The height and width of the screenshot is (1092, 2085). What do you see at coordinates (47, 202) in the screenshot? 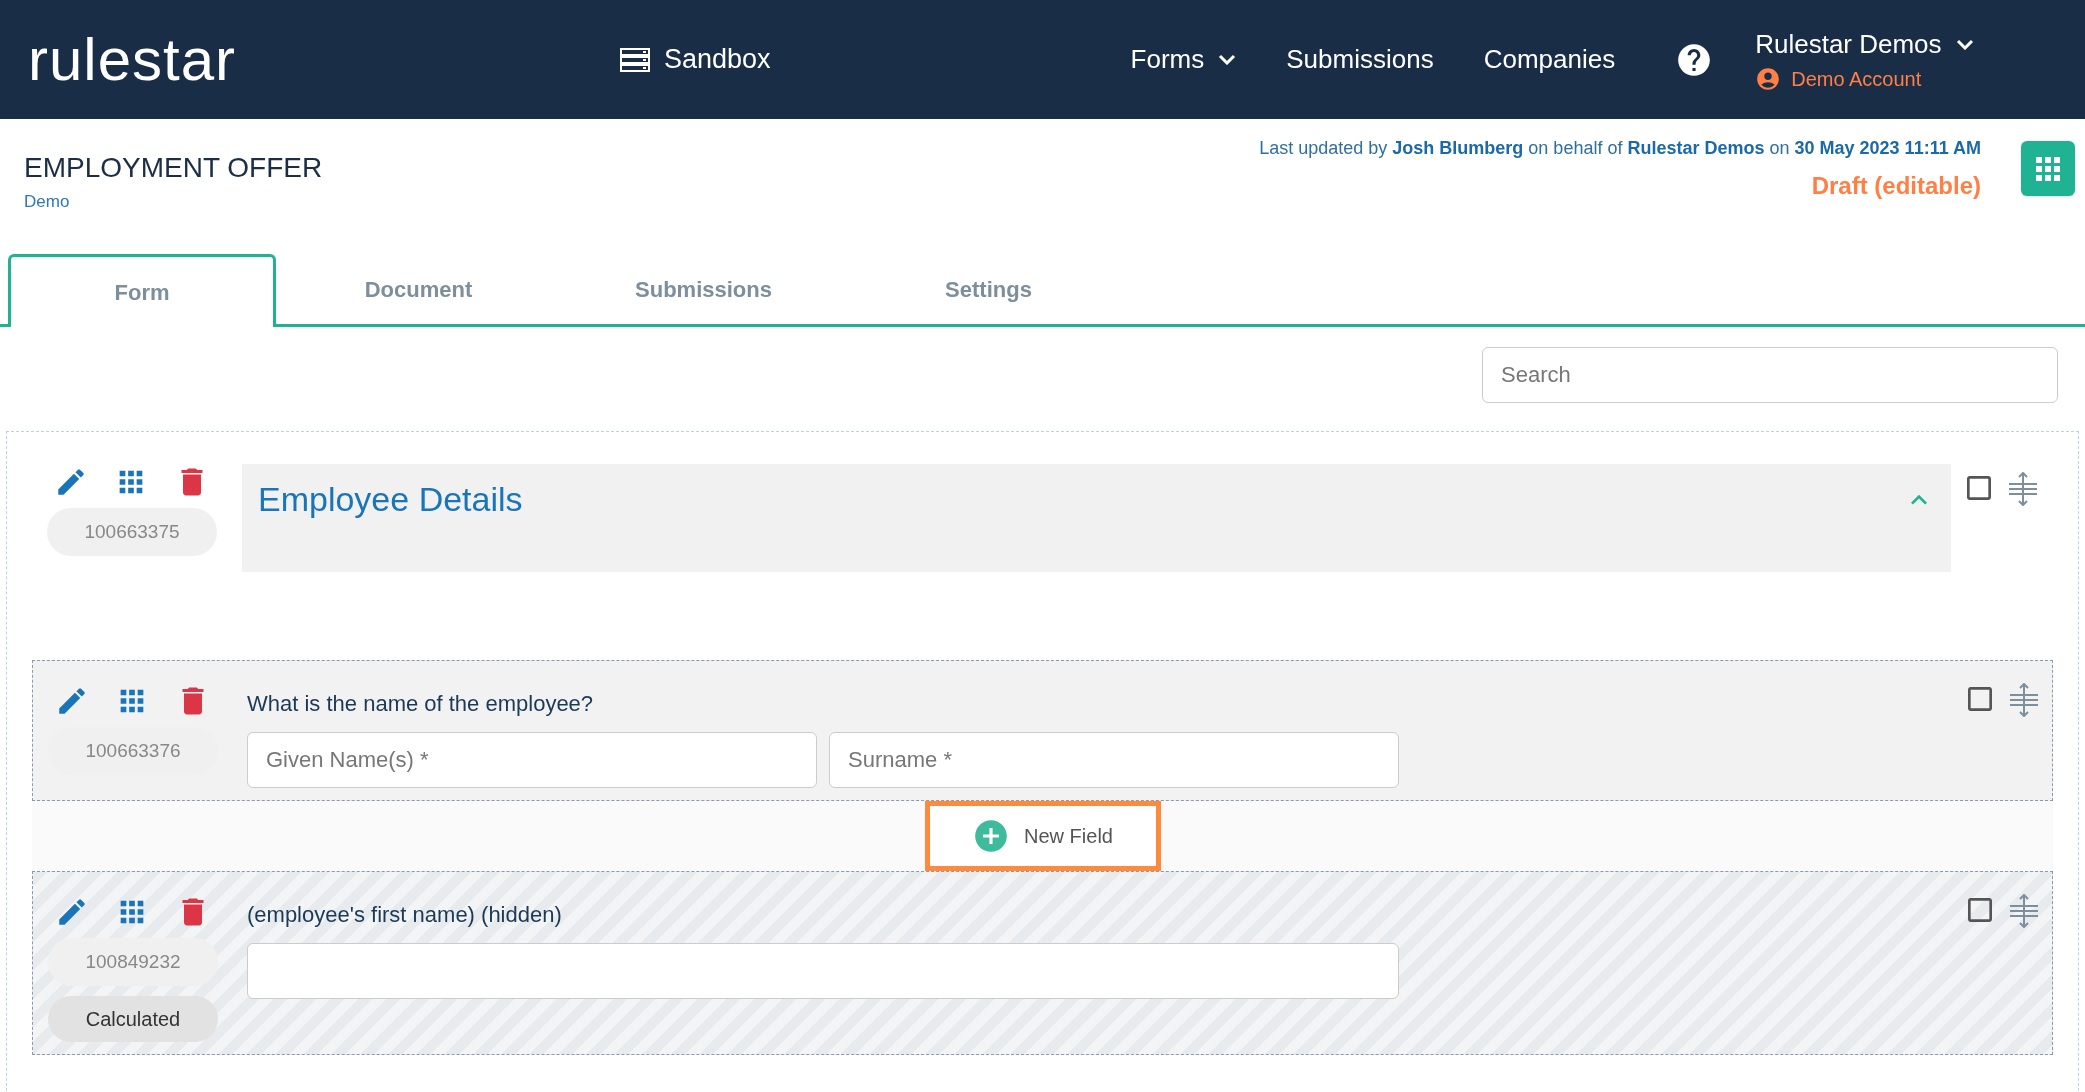
I see `document-subtitle: Demo` at bounding box center [47, 202].